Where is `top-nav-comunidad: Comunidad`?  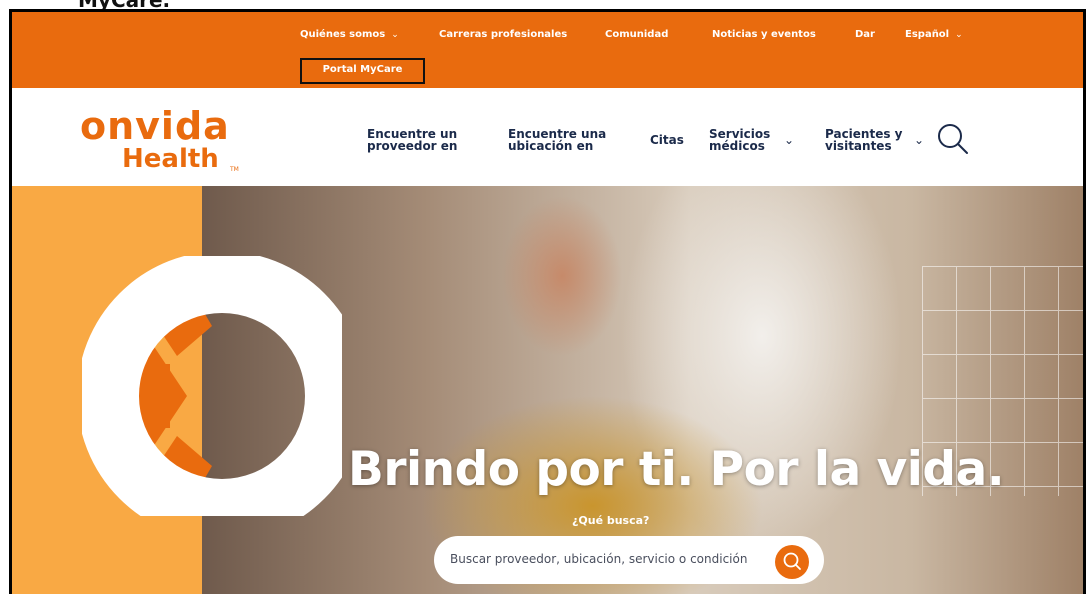
top-nav-comunidad: Comunidad is located at coordinates (636, 34).